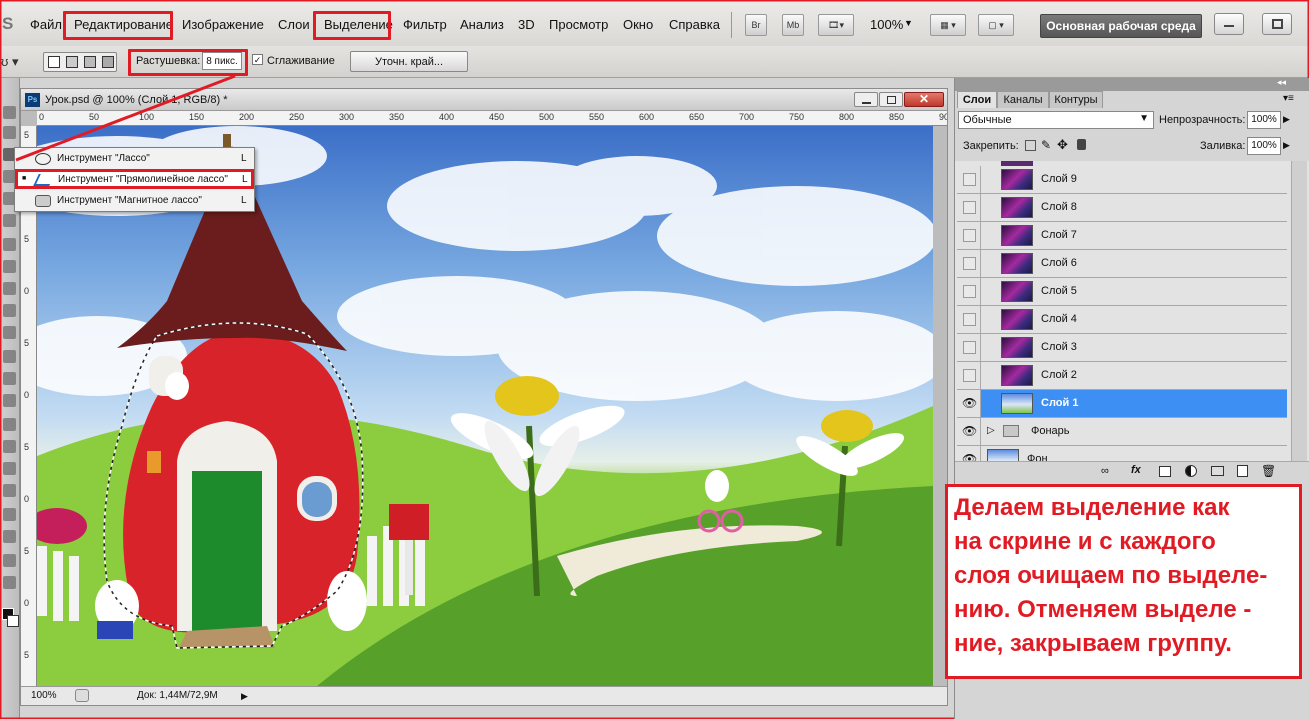  Describe the element at coordinates (1059, 263) in the screenshot. I see `layer-name: Слой 6` at that location.